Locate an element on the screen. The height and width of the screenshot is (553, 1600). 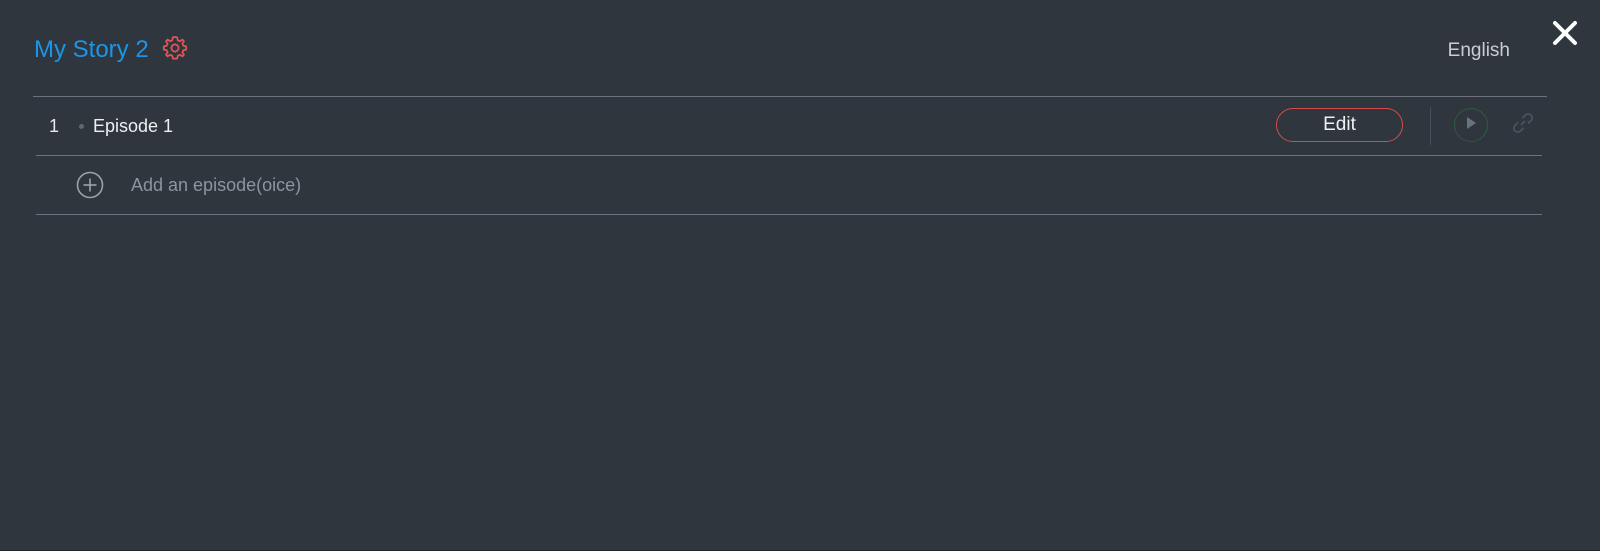
episode-name: Episode 1 is located at coordinates (133, 126).